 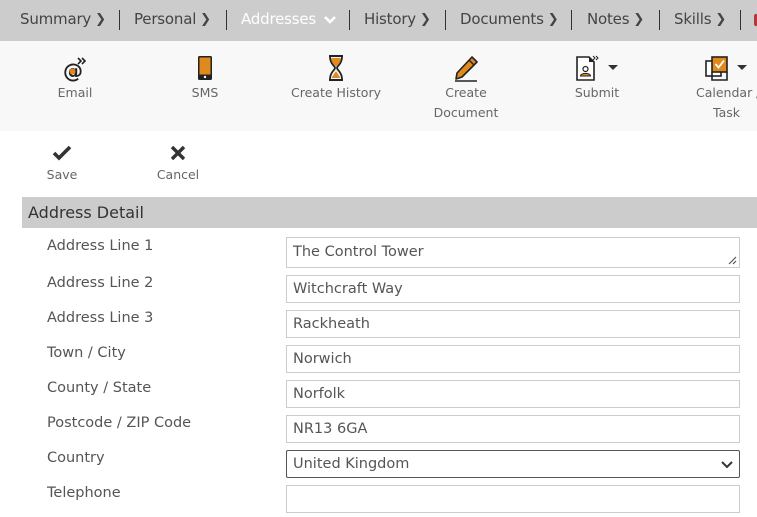 I want to click on postcode-input: NR13 6GA, so click(x=513, y=429).